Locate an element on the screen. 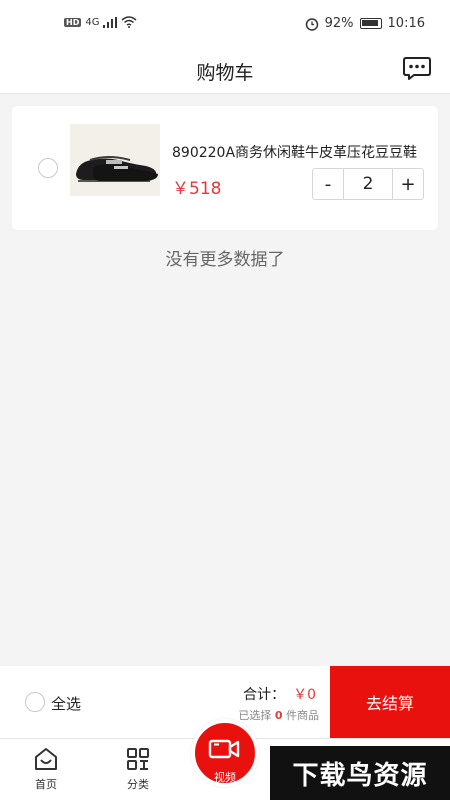 Image resolution: width=450 pixels, height=800 pixels. increment-button: + is located at coordinates (408, 184).